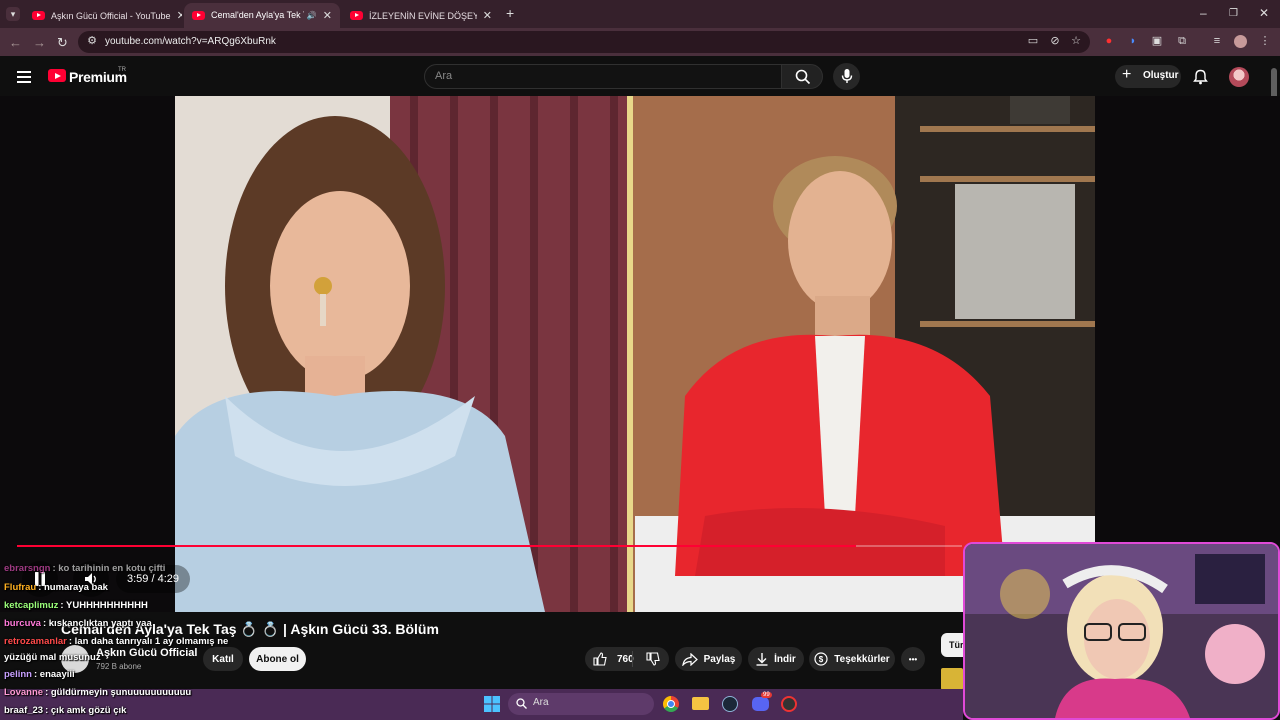 This screenshot has width=1280, height=720. What do you see at coordinates (1161, 75) in the screenshot?
I see `create-label: Oluştur` at bounding box center [1161, 75].